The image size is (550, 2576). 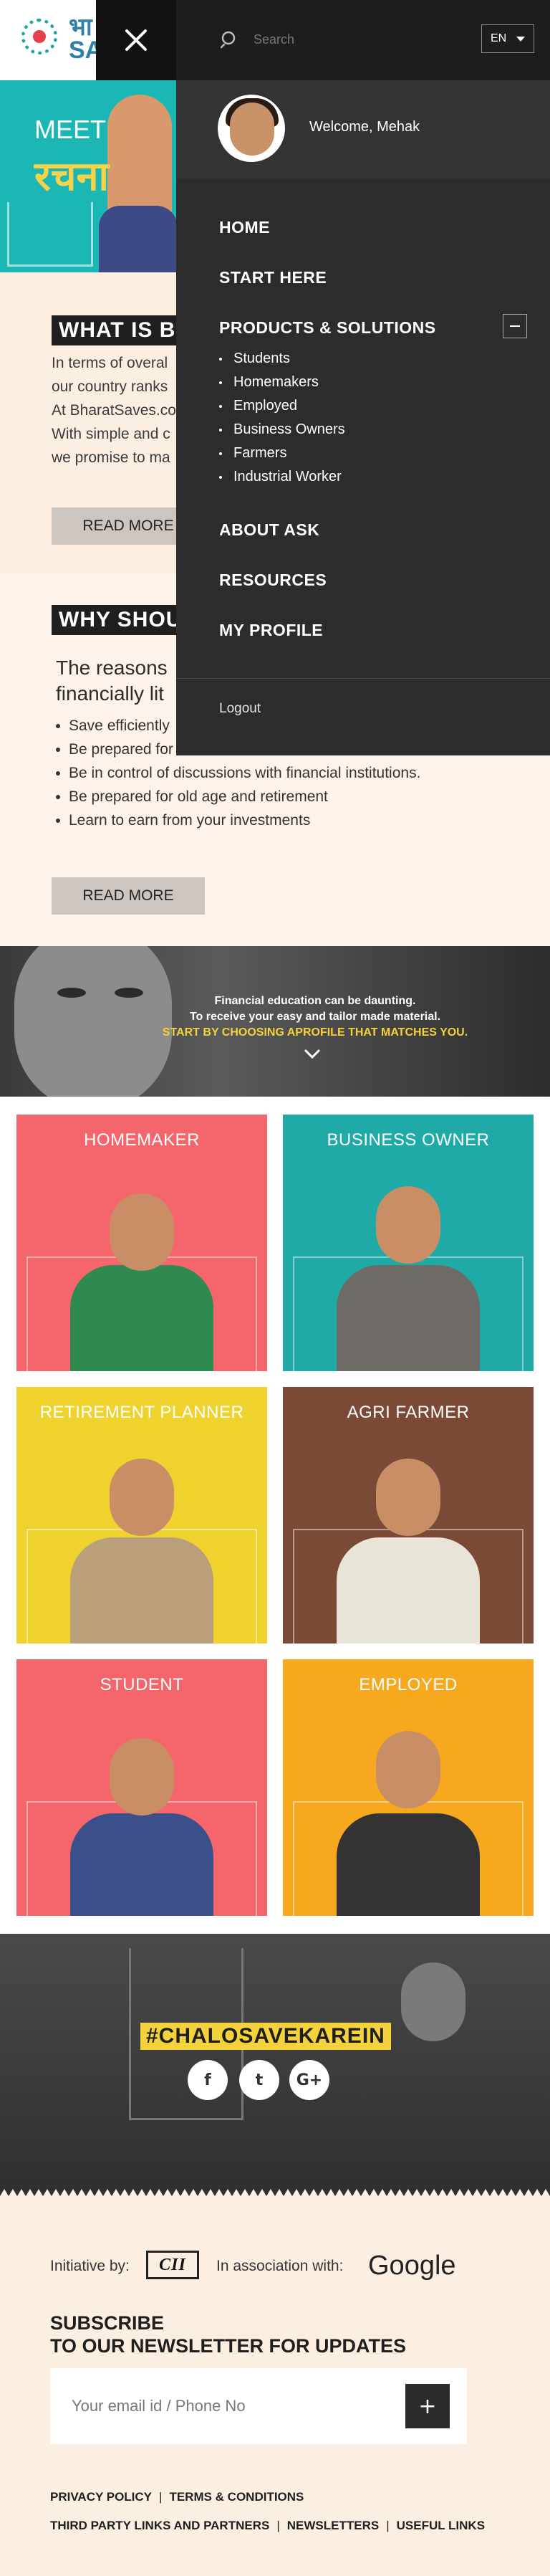 I want to click on hashtag-banner: #CHALOSAVEKAREIN f t G+, so click(x=275, y=2069).